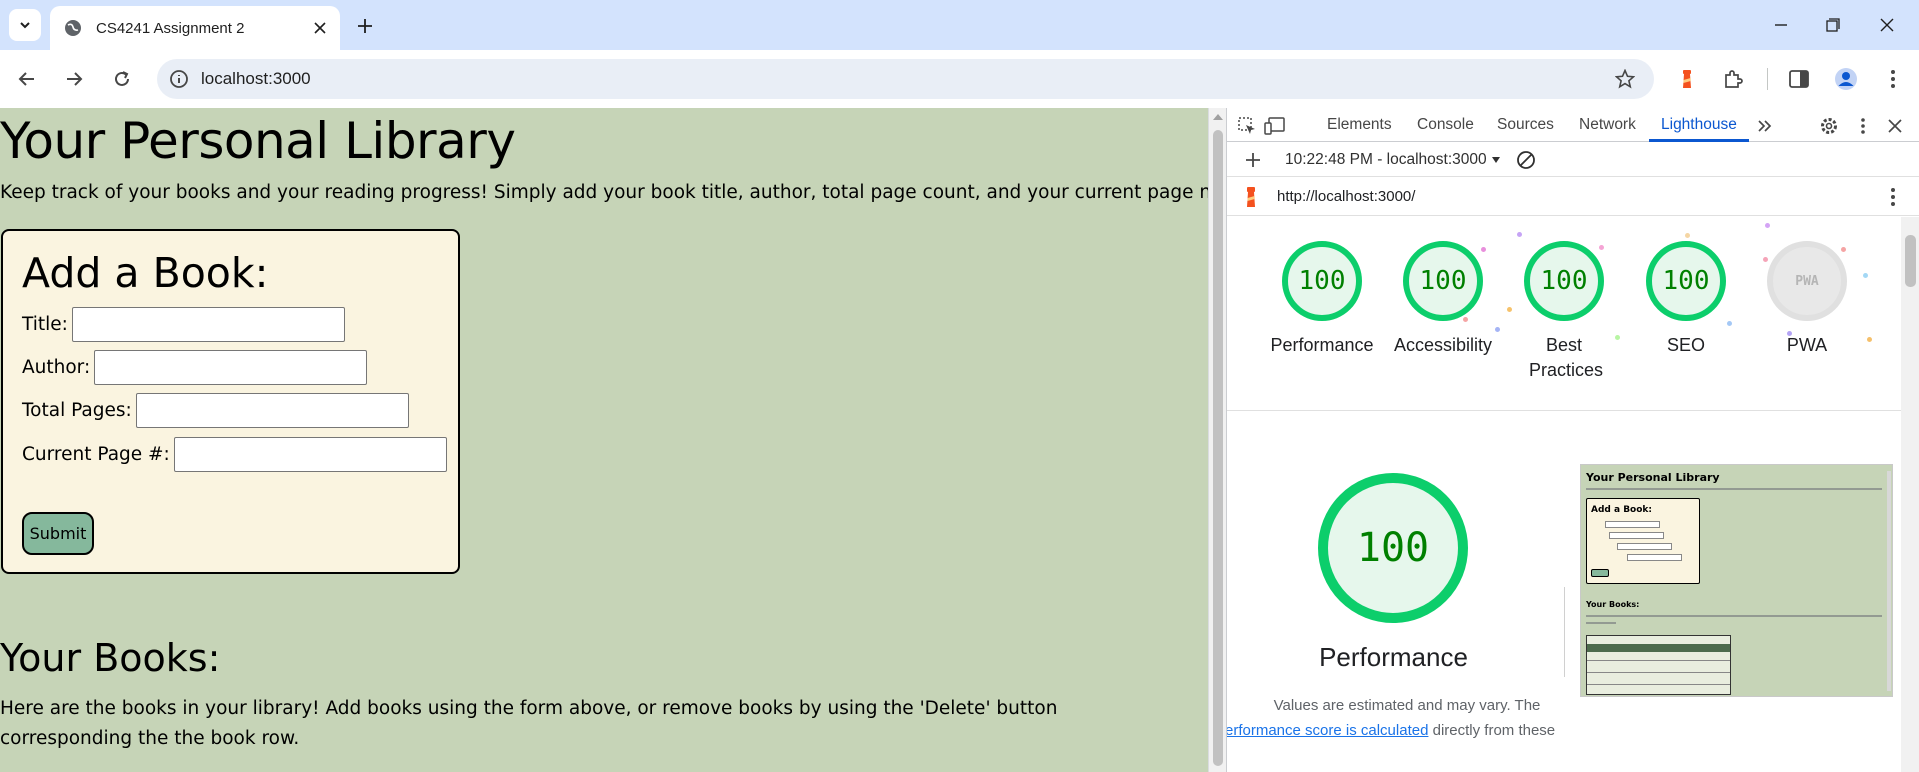 The image size is (1919, 772). I want to click on score-label: PWA, so click(1807, 345).